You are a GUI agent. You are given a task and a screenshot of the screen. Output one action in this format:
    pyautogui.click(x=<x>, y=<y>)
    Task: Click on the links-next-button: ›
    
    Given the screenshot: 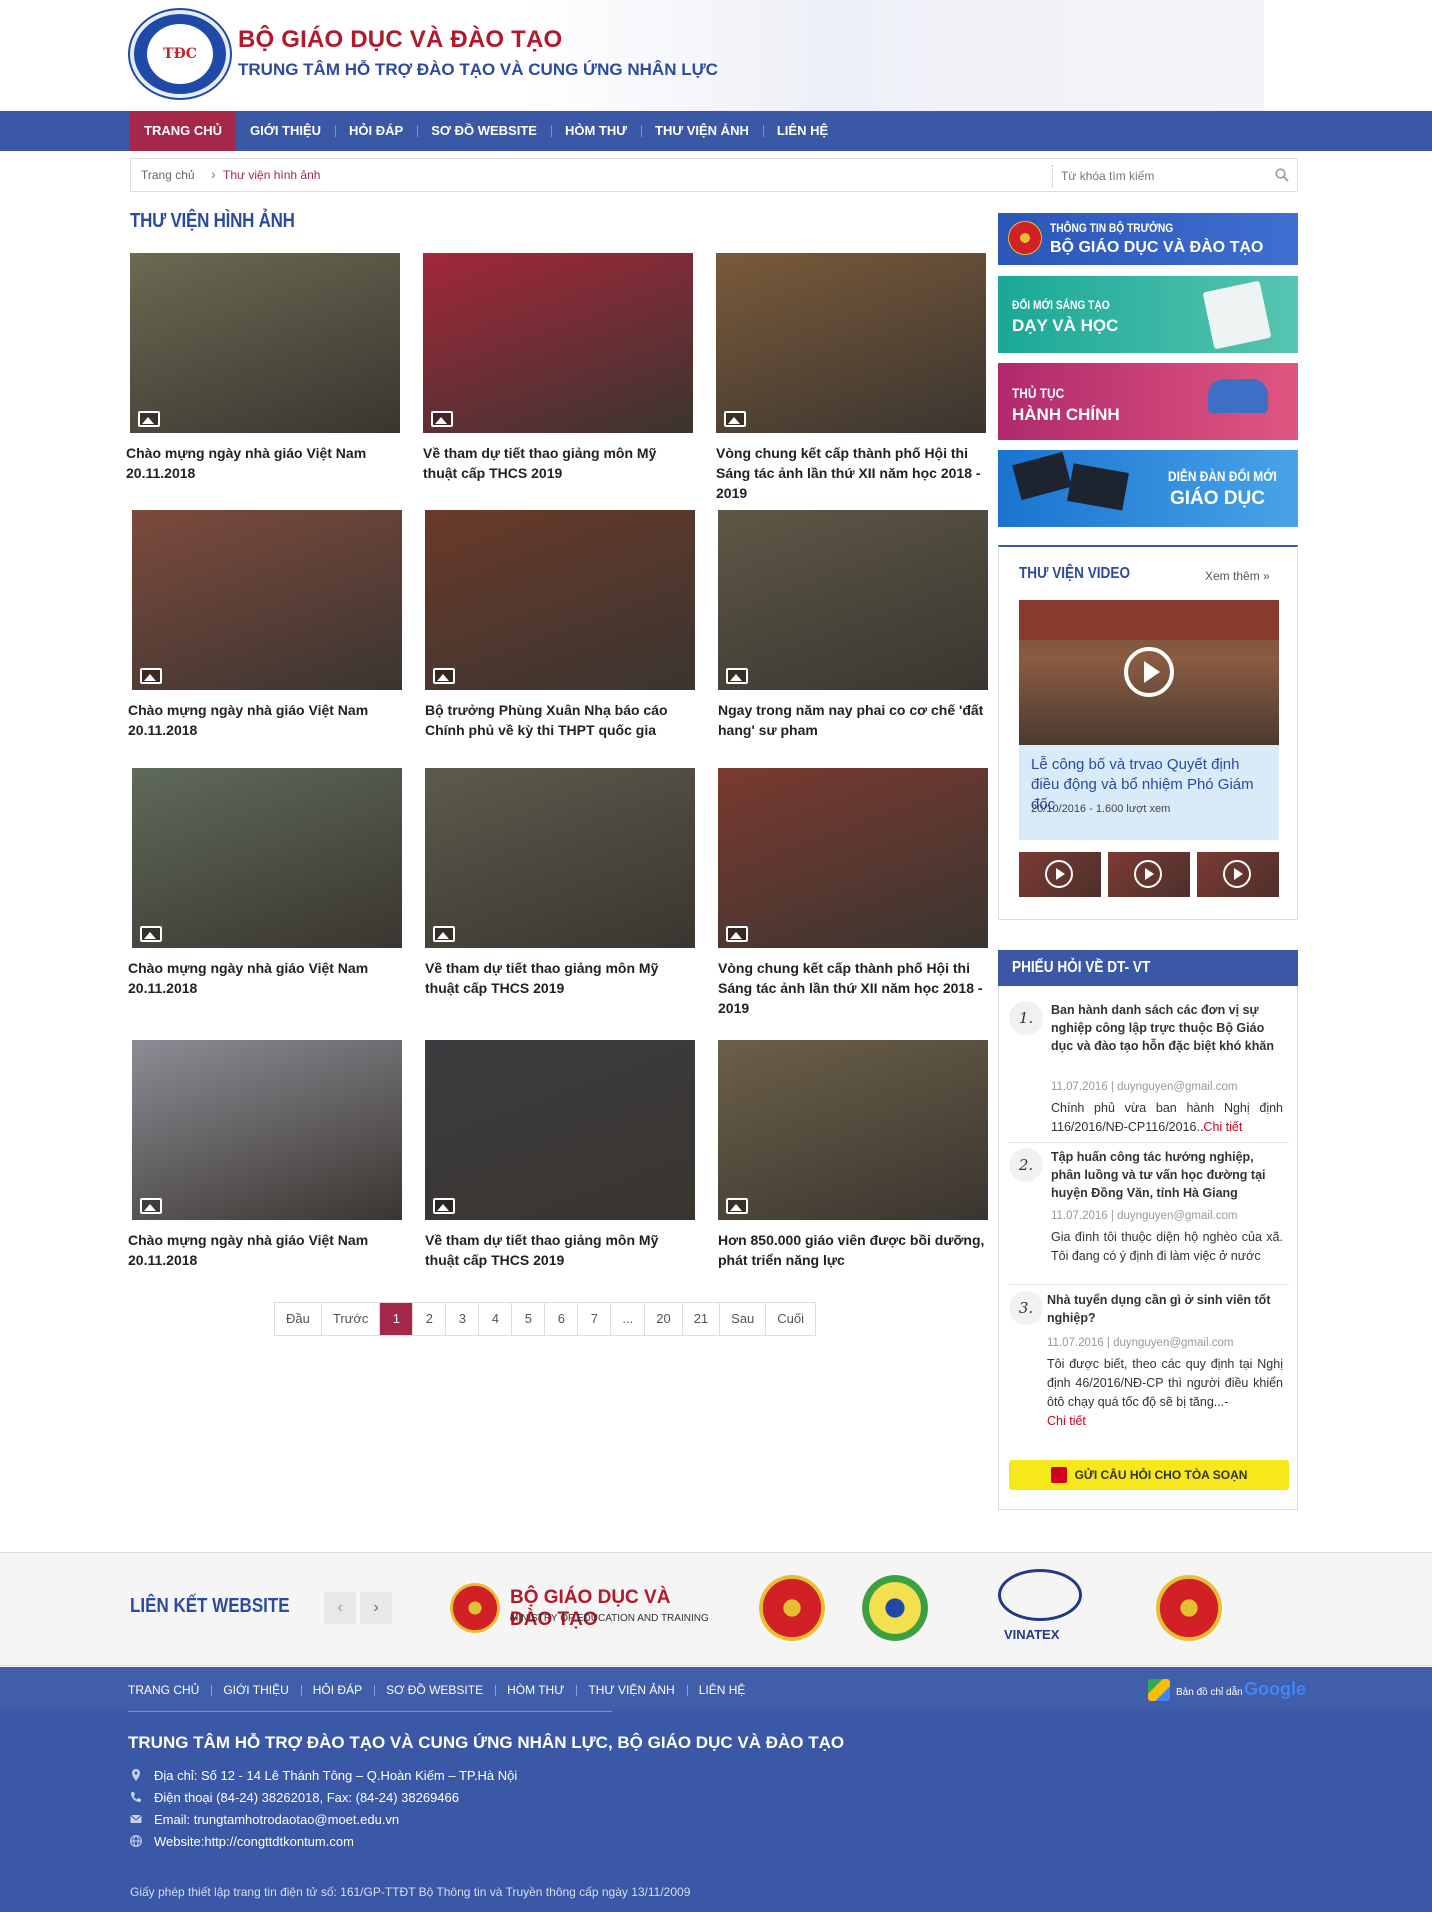 What is the action you would take?
    pyautogui.click(x=376, y=1608)
    